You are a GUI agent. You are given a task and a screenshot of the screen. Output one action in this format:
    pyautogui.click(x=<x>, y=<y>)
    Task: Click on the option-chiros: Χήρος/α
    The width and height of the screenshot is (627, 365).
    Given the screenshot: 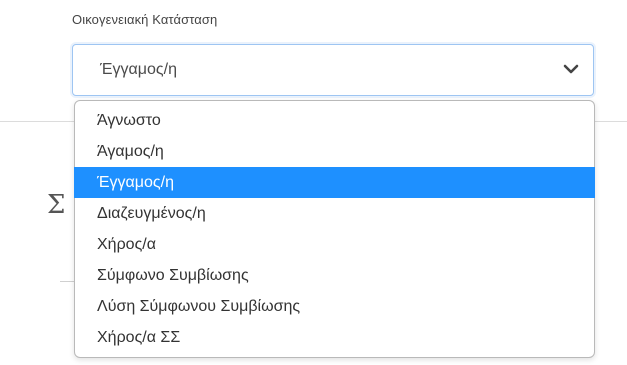 What is the action you would take?
    pyautogui.click(x=334, y=244)
    